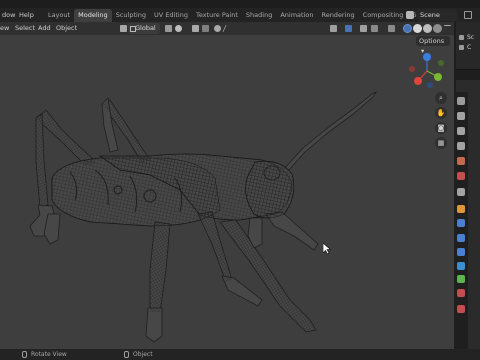 This screenshot has width=480, height=360. What do you see at coordinates (461, 146) in the screenshot?
I see `view-layer-icon` at bounding box center [461, 146].